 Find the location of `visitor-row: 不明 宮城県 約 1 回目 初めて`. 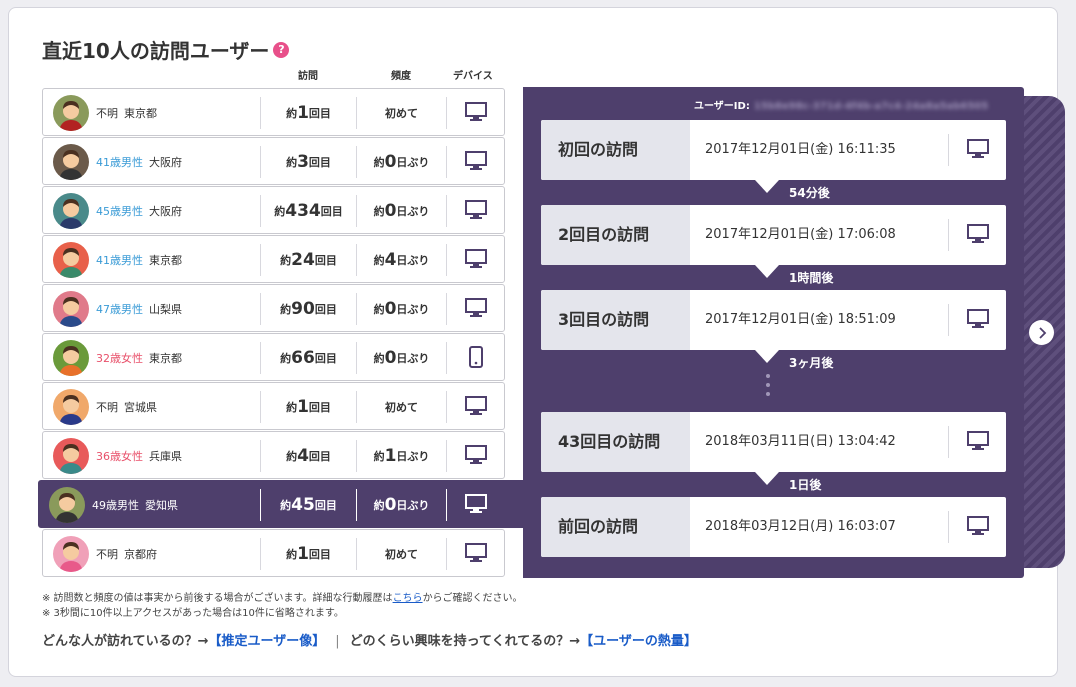

visitor-row: 不明 宮城県 約 1 回目 初めて is located at coordinates (273, 406).